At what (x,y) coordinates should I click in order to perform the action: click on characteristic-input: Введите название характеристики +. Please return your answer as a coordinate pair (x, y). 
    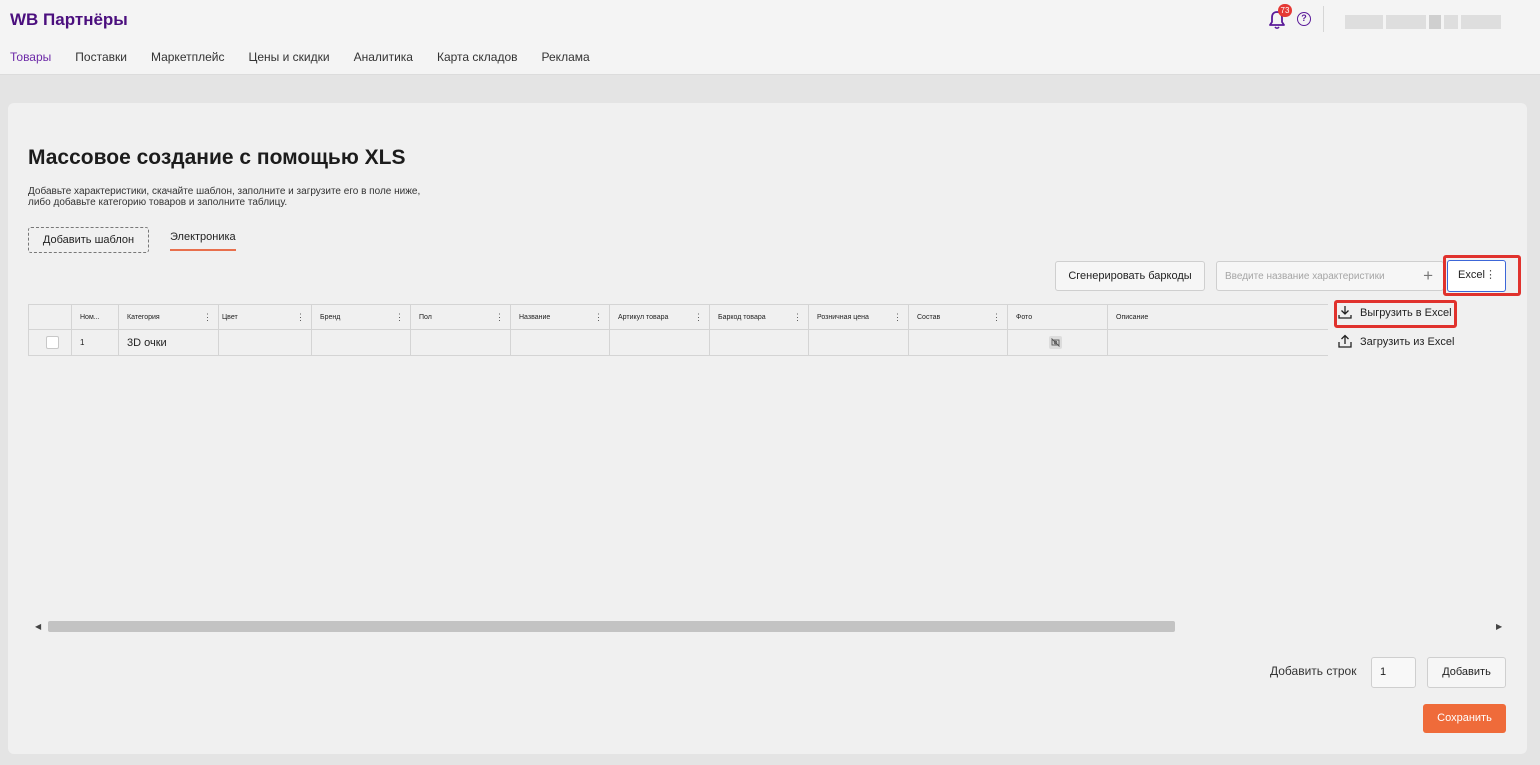
    Looking at the image, I should click on (1330, 276).